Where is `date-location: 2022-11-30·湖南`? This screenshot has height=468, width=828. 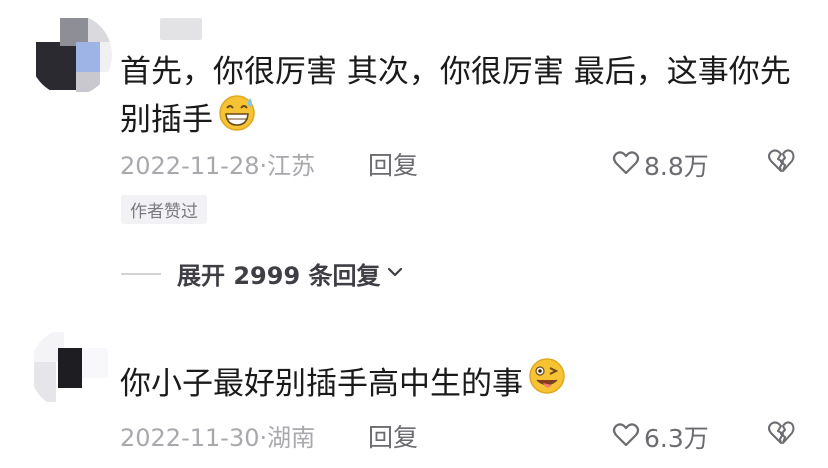
date-location: 2022-11-30·湖南 is located at coordinates (218, 438).